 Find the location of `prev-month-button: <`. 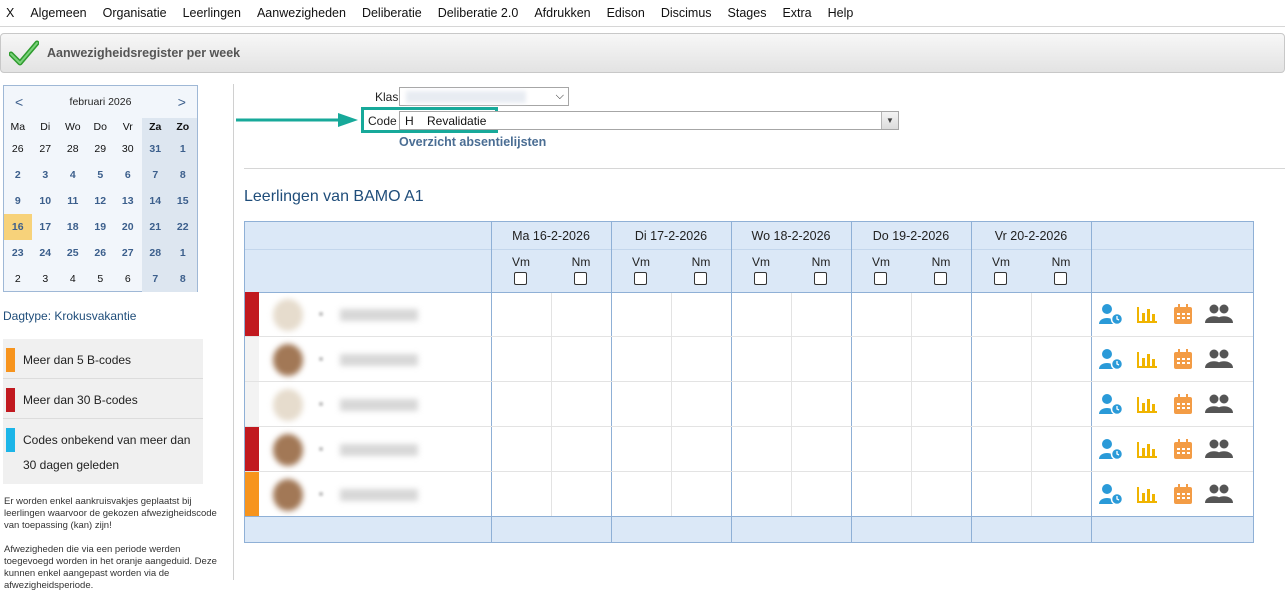

prev-month-button: < is located at coordinates (19, 102).